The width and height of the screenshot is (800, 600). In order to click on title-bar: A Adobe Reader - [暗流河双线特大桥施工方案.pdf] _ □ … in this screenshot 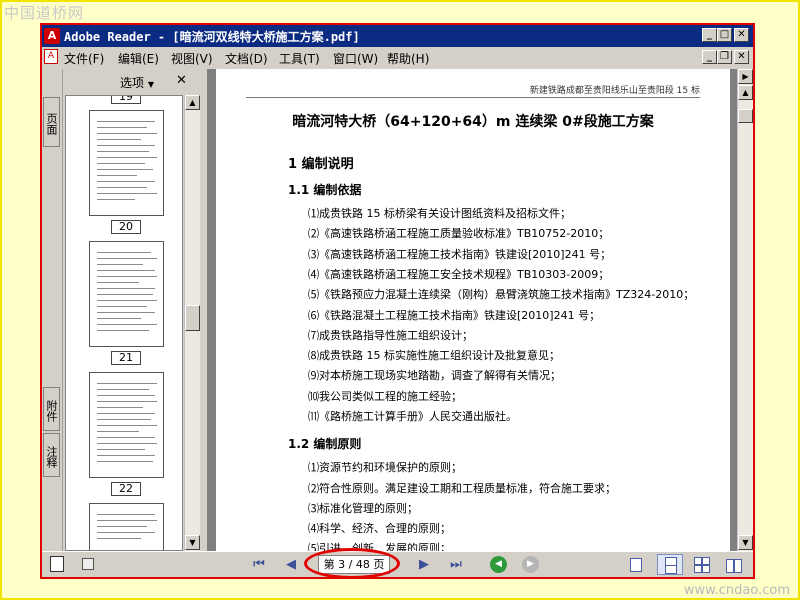, I will do `click(397, 36)`.